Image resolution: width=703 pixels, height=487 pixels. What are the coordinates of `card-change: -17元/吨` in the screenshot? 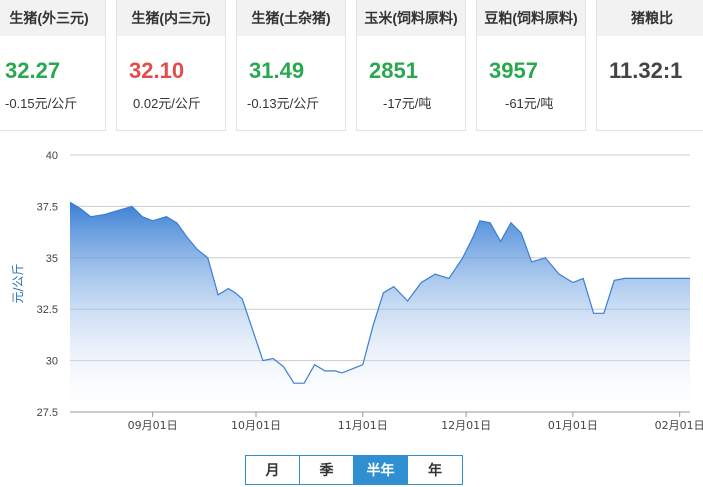 It's located at (407, 103).